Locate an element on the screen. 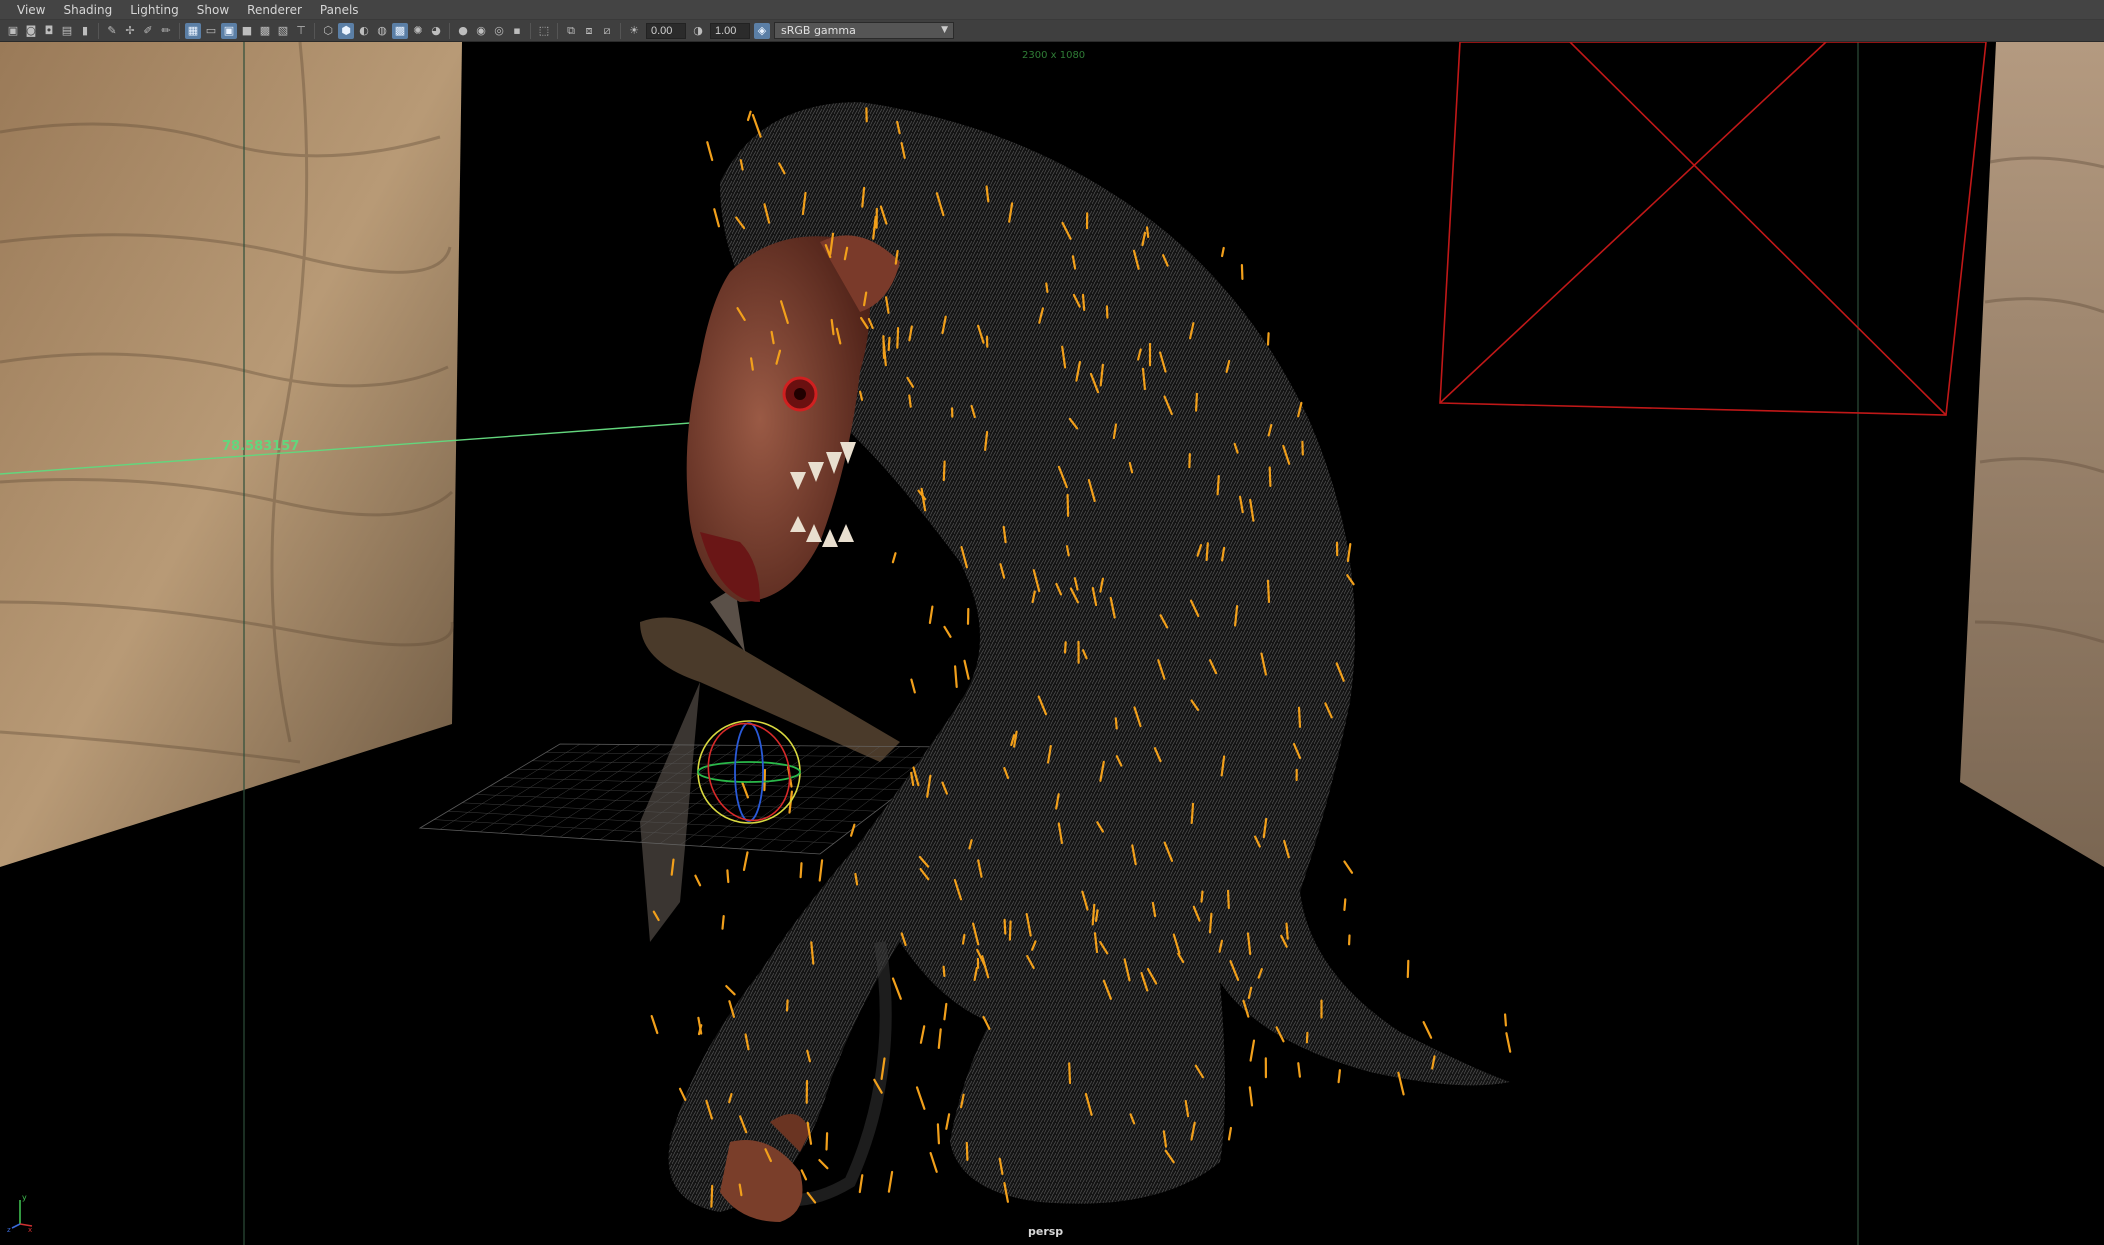 The width and height of the screenshot is (2104, 1245). wireframe-icon: ⬡ is located at coordinates (328, 31).